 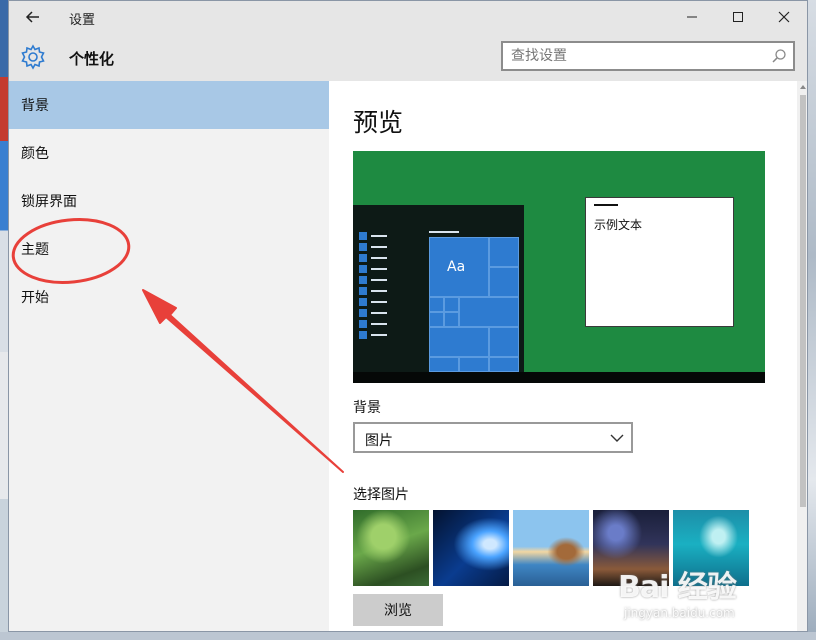 What do you see at coordinates (493, 437) in the screenshot?
I see `background-dropdown: 图片` at bounding box center [493, 437].